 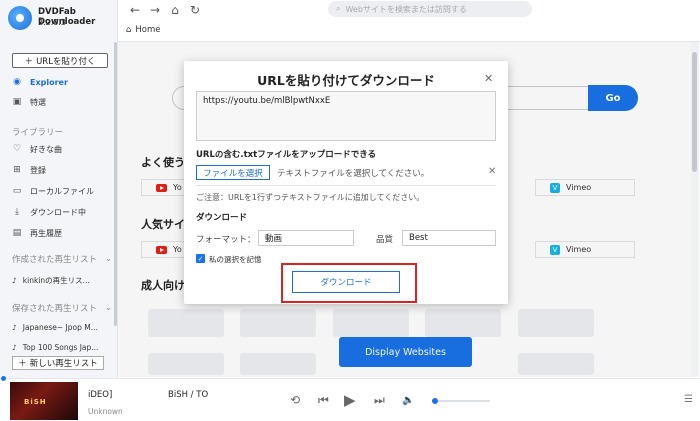 I want to click on sidebar-scrollbar, so click(x=115, y=184).